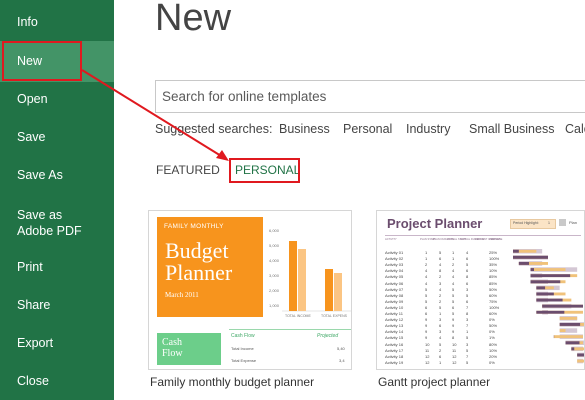  I want to click on suggested-link-personal: Personal, so click(367, 129).